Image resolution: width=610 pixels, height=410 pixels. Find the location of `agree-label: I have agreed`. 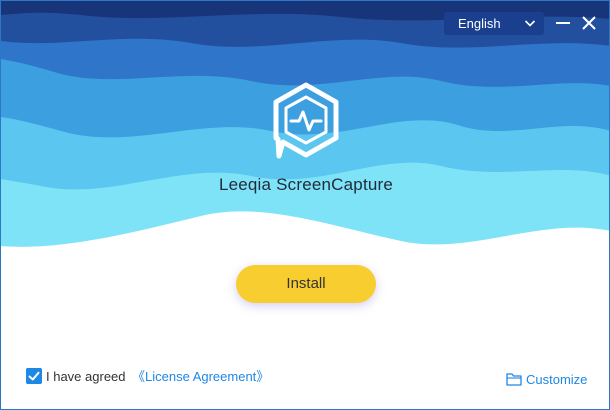

agree-label: I have agreed is located at coordinates (86, 376).